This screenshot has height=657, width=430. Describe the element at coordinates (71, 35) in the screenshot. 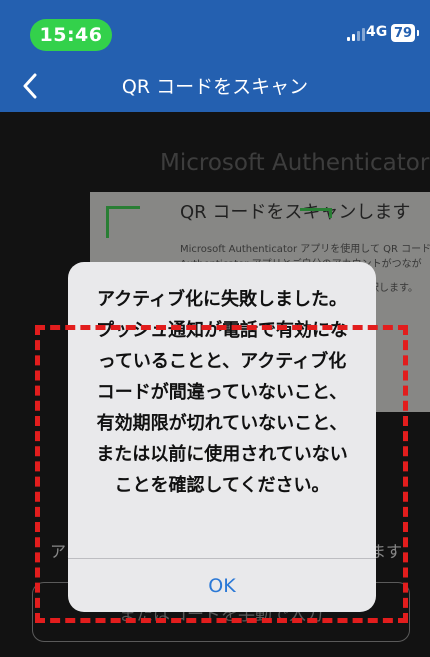

I see `status-time: 15:46` at that location.